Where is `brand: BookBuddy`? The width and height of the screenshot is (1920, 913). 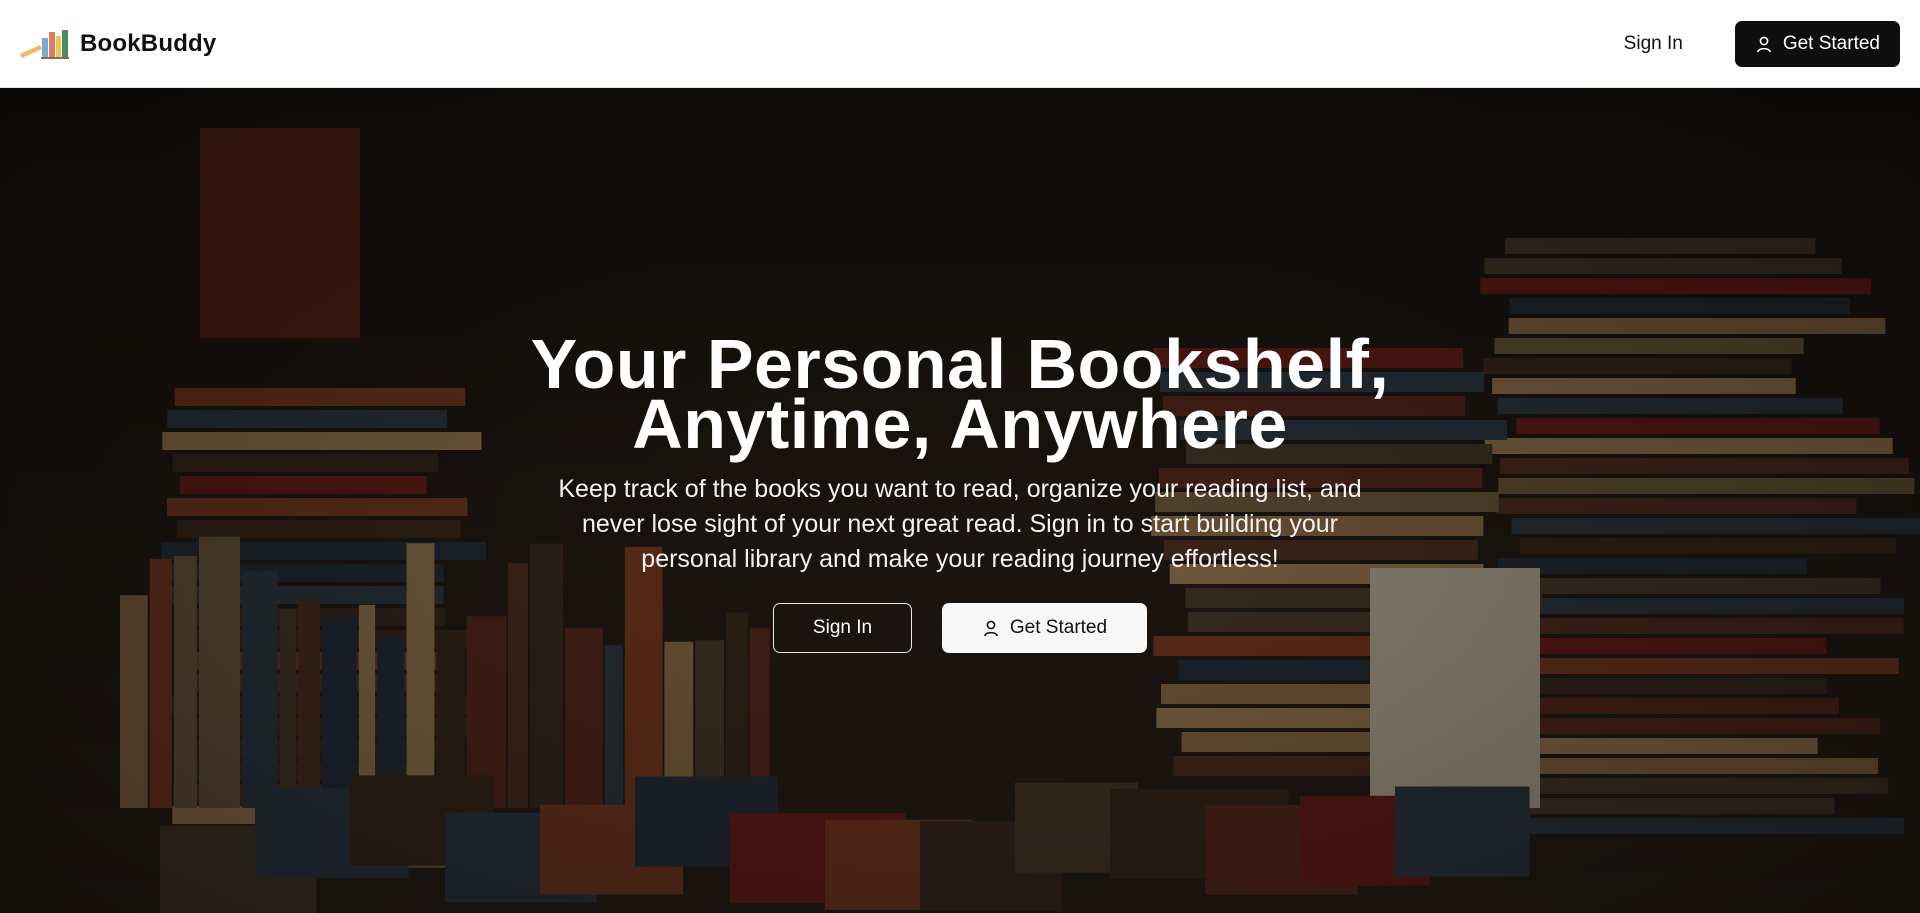
brand: BookBuddy is located at coordinates (118, 44).